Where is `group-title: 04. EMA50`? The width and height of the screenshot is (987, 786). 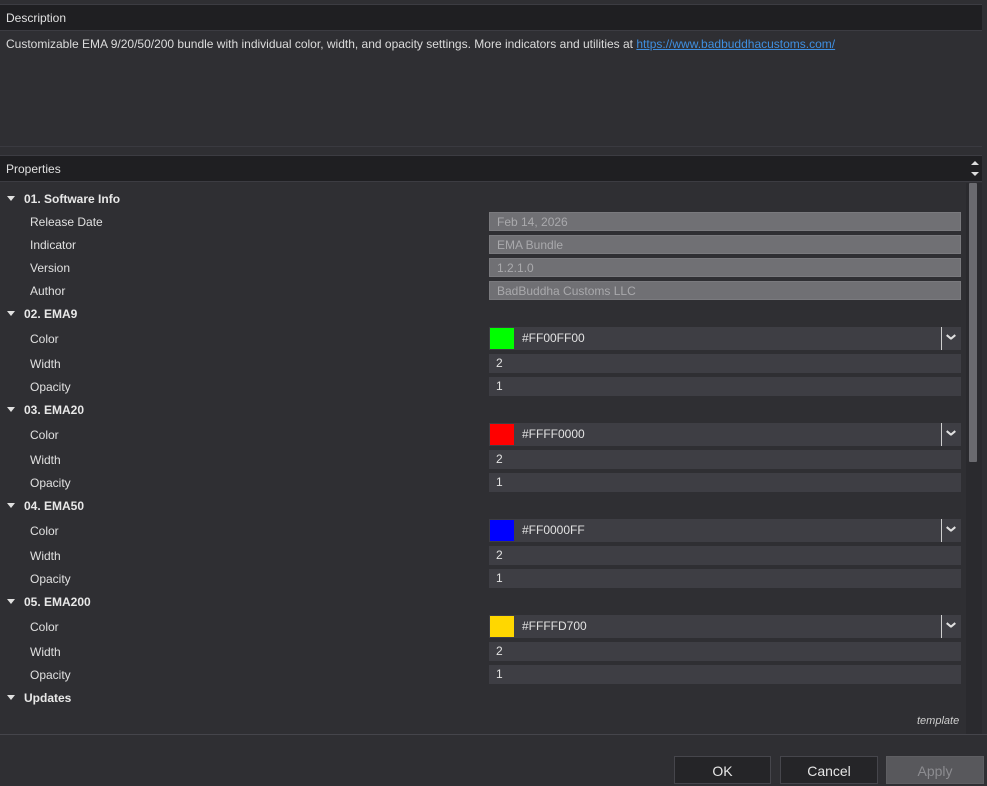 group-title: 04. EMA50 is located at coordinates (54, 506).